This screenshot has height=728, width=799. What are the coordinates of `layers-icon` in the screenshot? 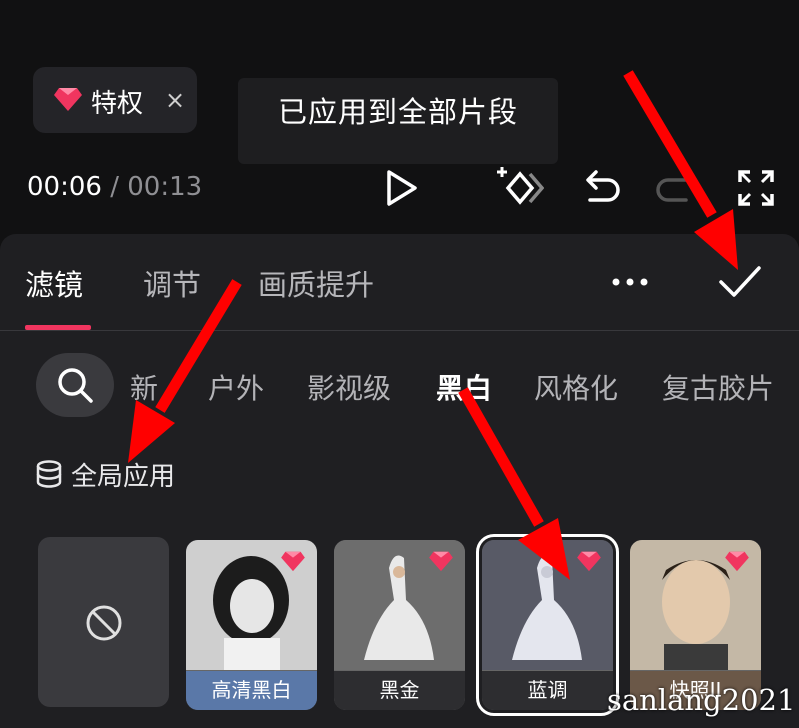 It's located at (49, 474).